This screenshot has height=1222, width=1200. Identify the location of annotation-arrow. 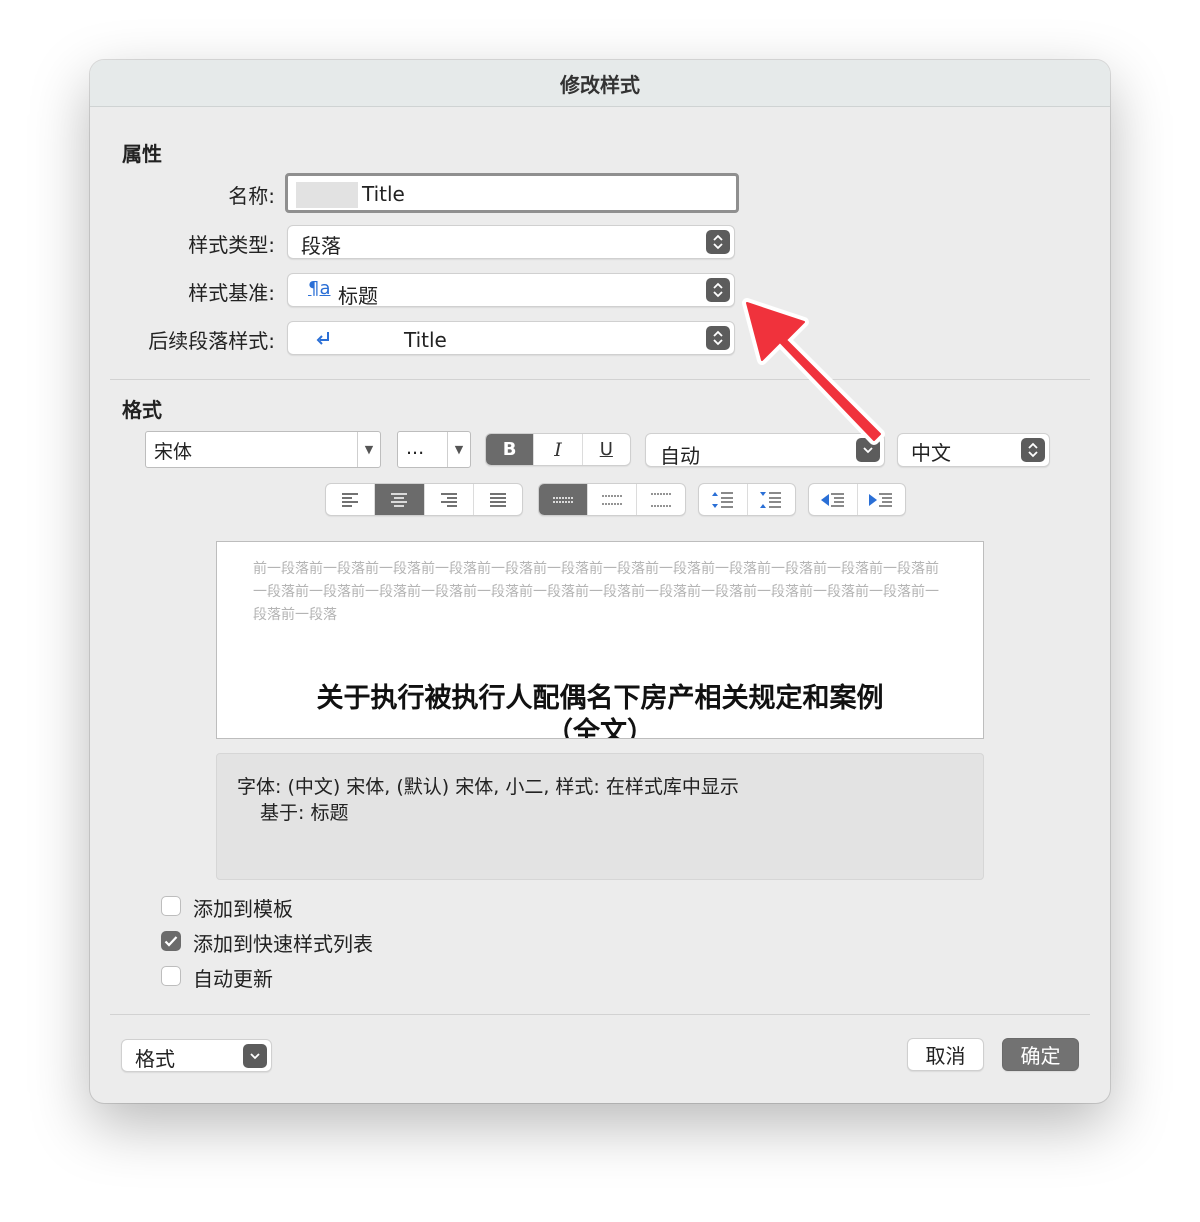
(813, 371).